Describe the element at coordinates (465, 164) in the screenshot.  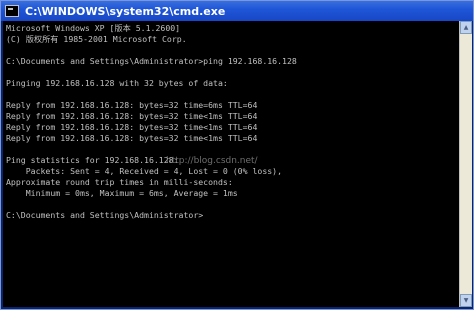
I see `vertical-scrollbar: ▲ ▼` at that location.